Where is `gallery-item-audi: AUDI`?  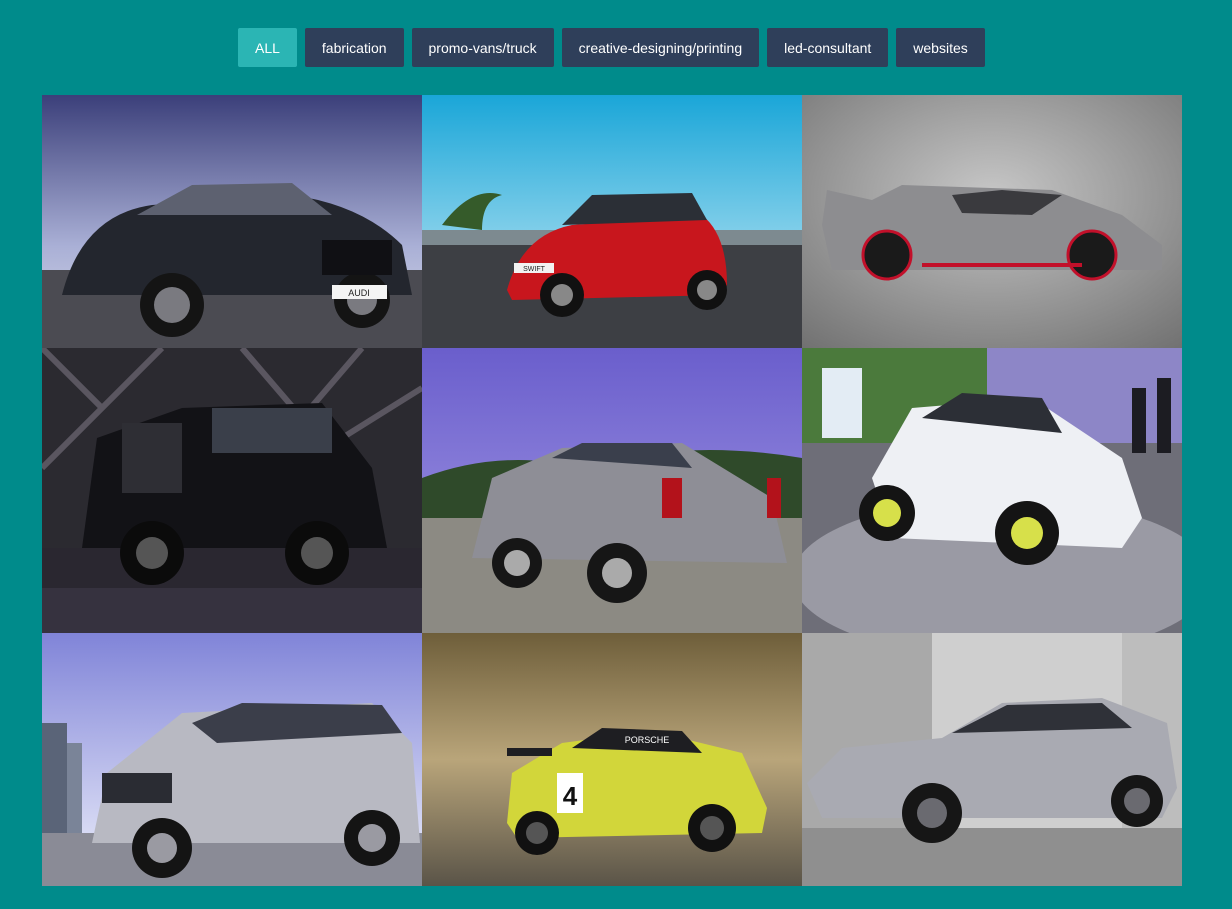 gallery-item-audi: AUDI is located at coordinates (232, 221).